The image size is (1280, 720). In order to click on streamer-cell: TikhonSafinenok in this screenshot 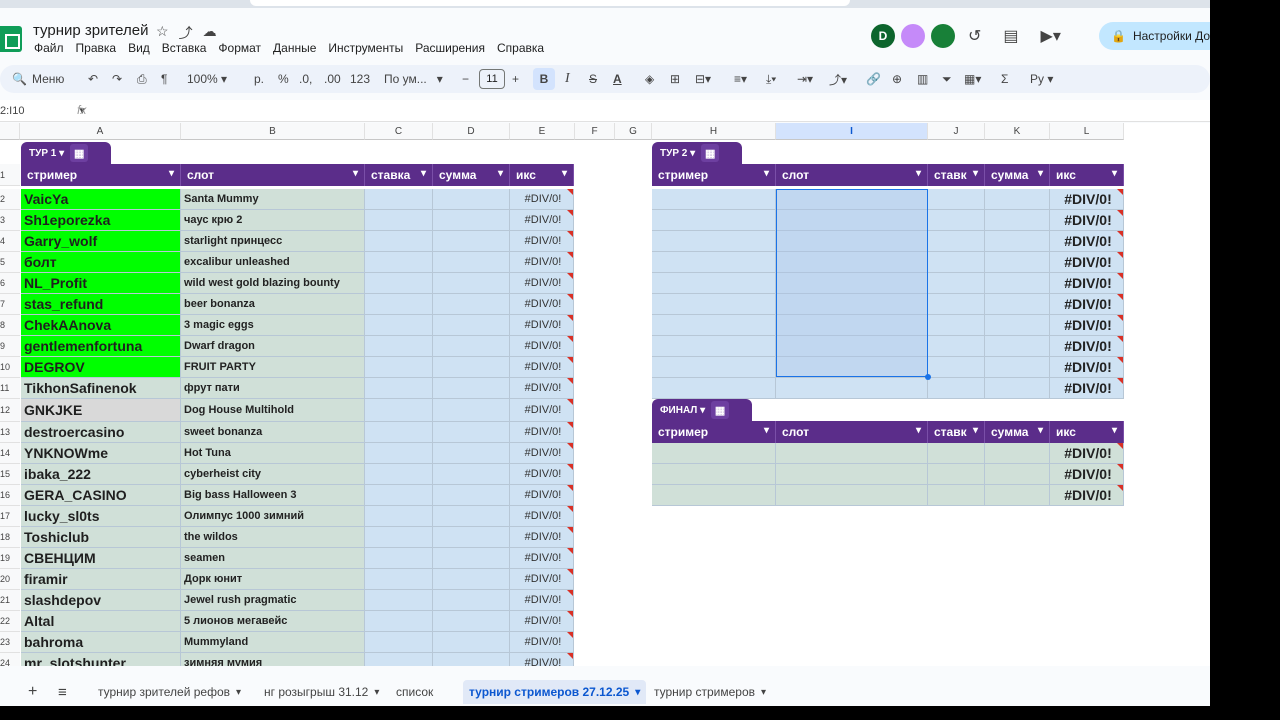, I will do `click(101, 388)`.